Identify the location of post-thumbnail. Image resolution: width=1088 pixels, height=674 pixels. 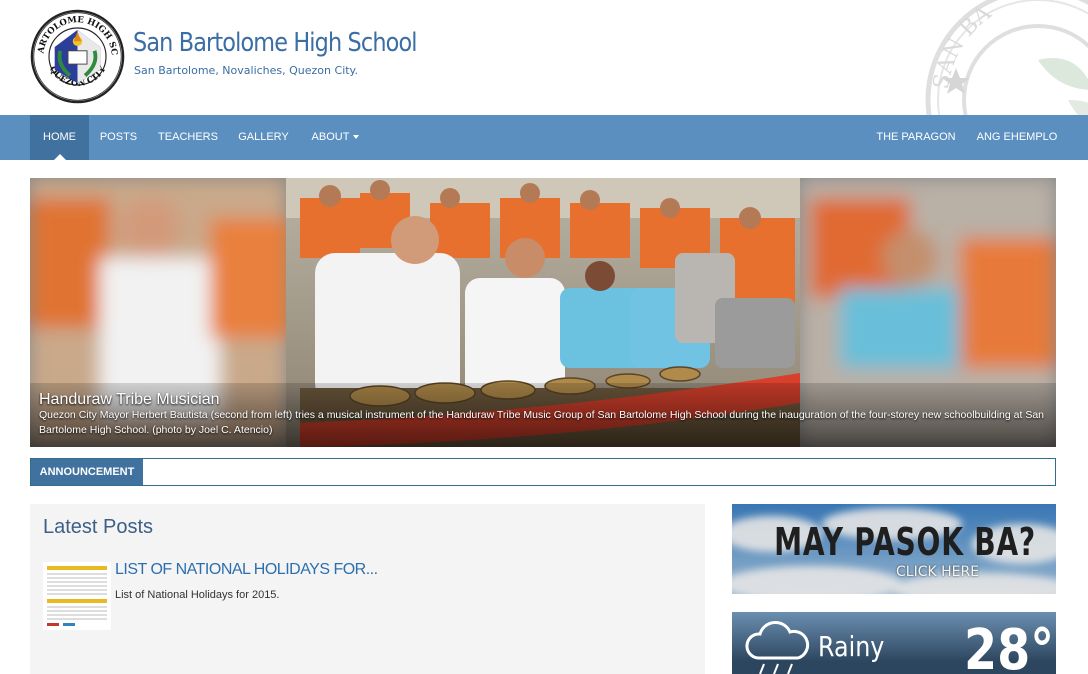
(77, 596).